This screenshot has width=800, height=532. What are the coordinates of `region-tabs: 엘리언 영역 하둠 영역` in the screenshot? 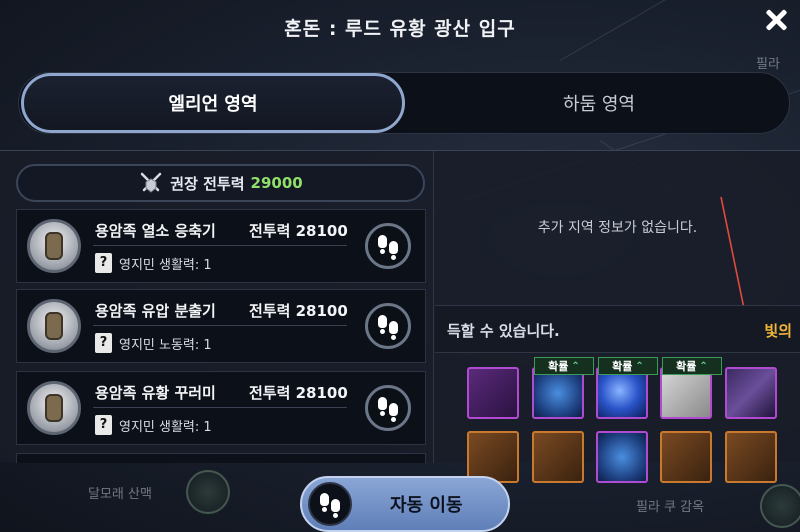 It's located at (404, 103).